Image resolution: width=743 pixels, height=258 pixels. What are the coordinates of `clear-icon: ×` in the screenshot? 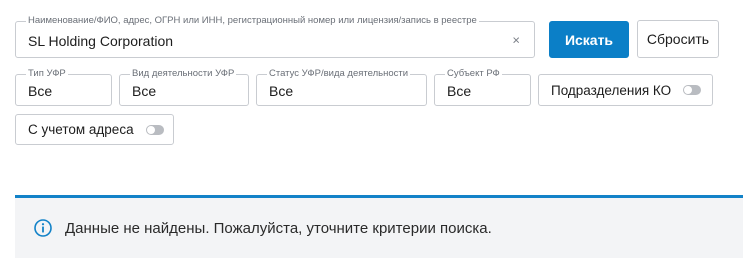 It's located at (516, 39).